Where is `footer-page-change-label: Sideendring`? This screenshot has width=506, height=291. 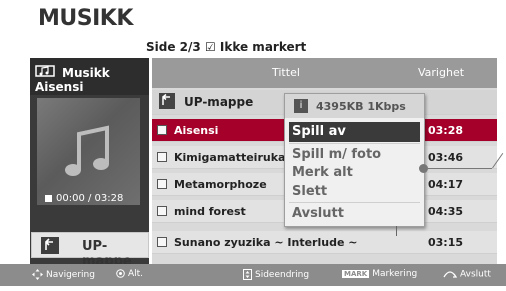 footer-page-change-label: Sideendring is located at coordinates (282, 275).